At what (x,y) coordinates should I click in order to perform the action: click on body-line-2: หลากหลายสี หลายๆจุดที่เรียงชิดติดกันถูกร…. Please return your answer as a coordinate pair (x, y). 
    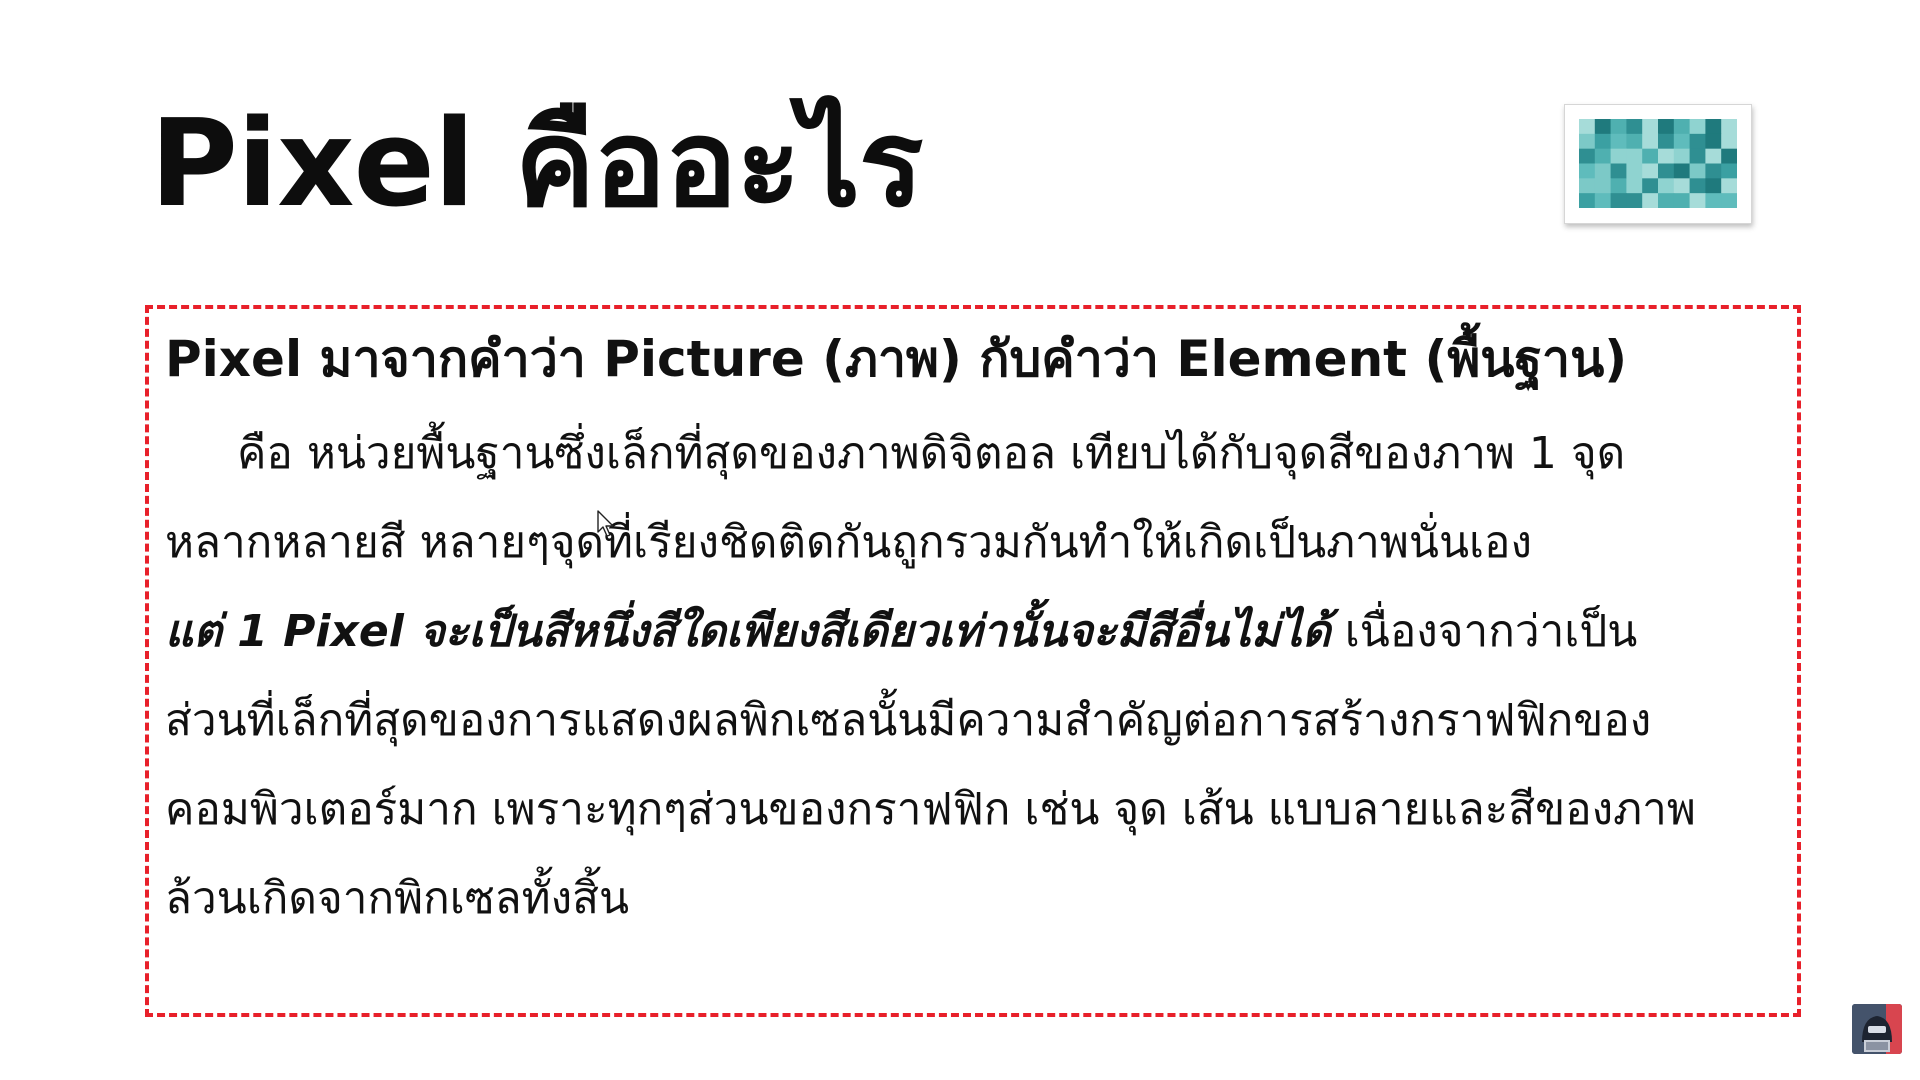
    Looking at the image, I should click on (848, 542).